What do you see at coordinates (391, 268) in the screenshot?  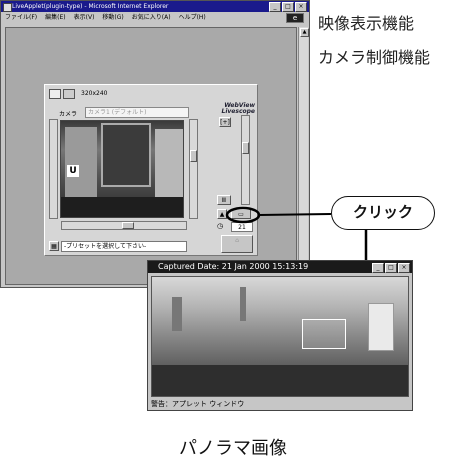 I see `pano-maximize-button: □` at bounding box center [391, 268].